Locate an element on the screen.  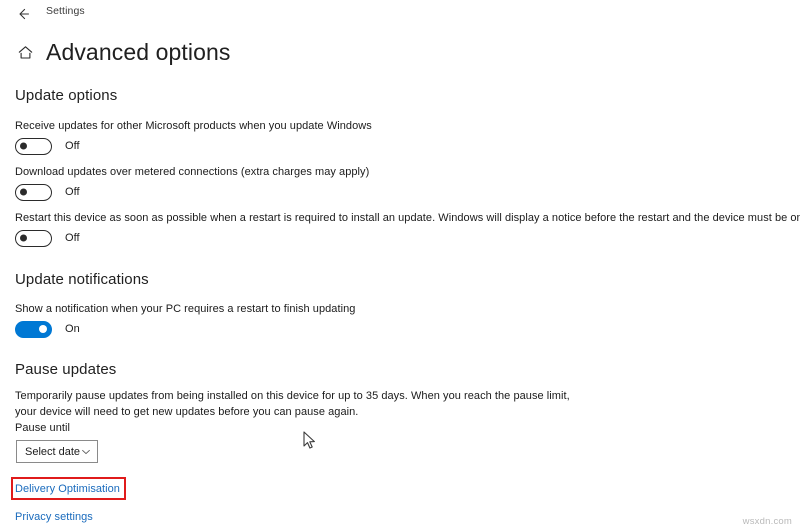
section-heading-update-options: Update options is located at coordinates (66, 95).